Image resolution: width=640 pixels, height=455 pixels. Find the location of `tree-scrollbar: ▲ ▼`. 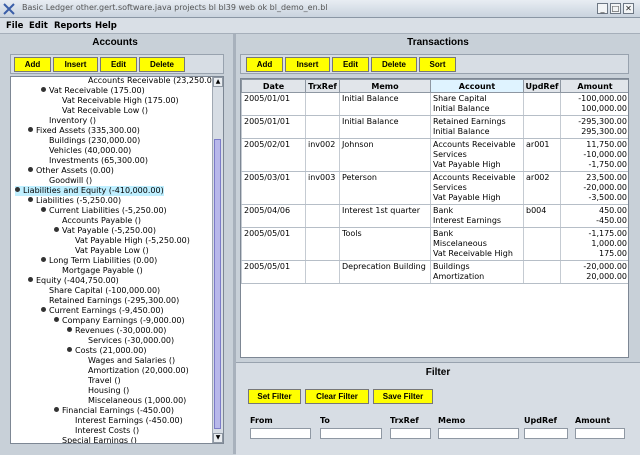

tree-scrollbar: ▲ ▼ is located at coordinates (217, 260).